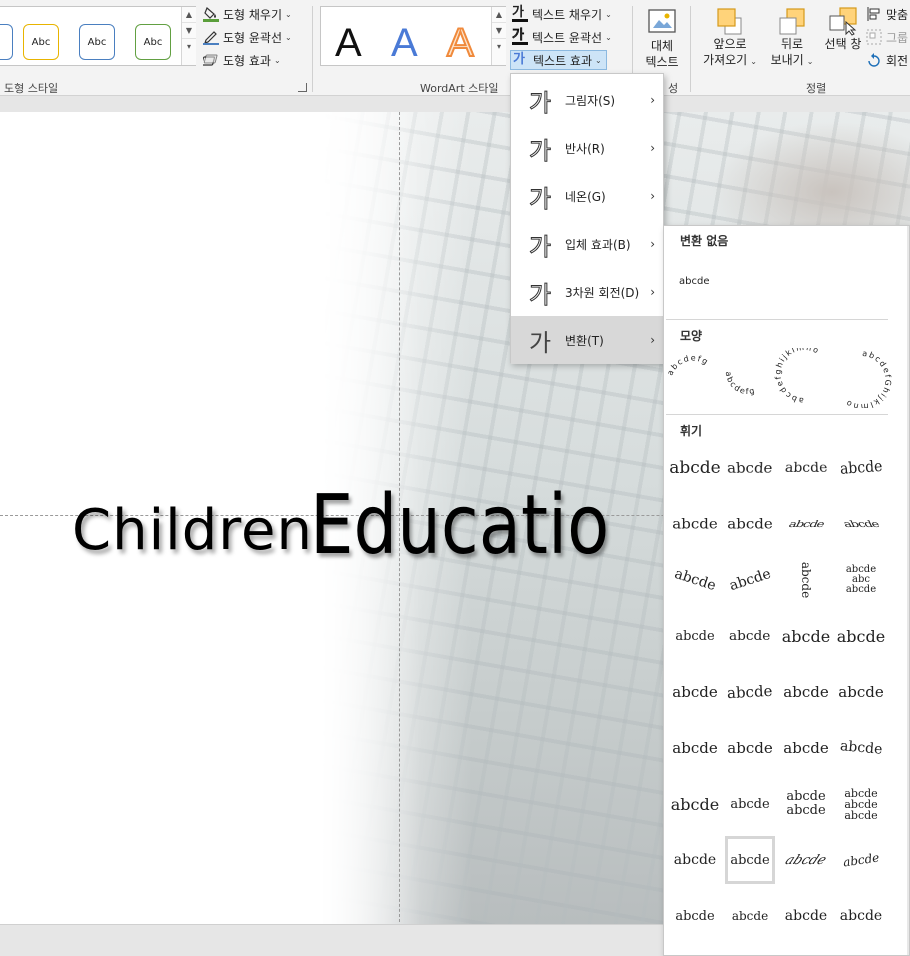  I want to click on shape-style-thumb-green: Abc, so click(153, 42).